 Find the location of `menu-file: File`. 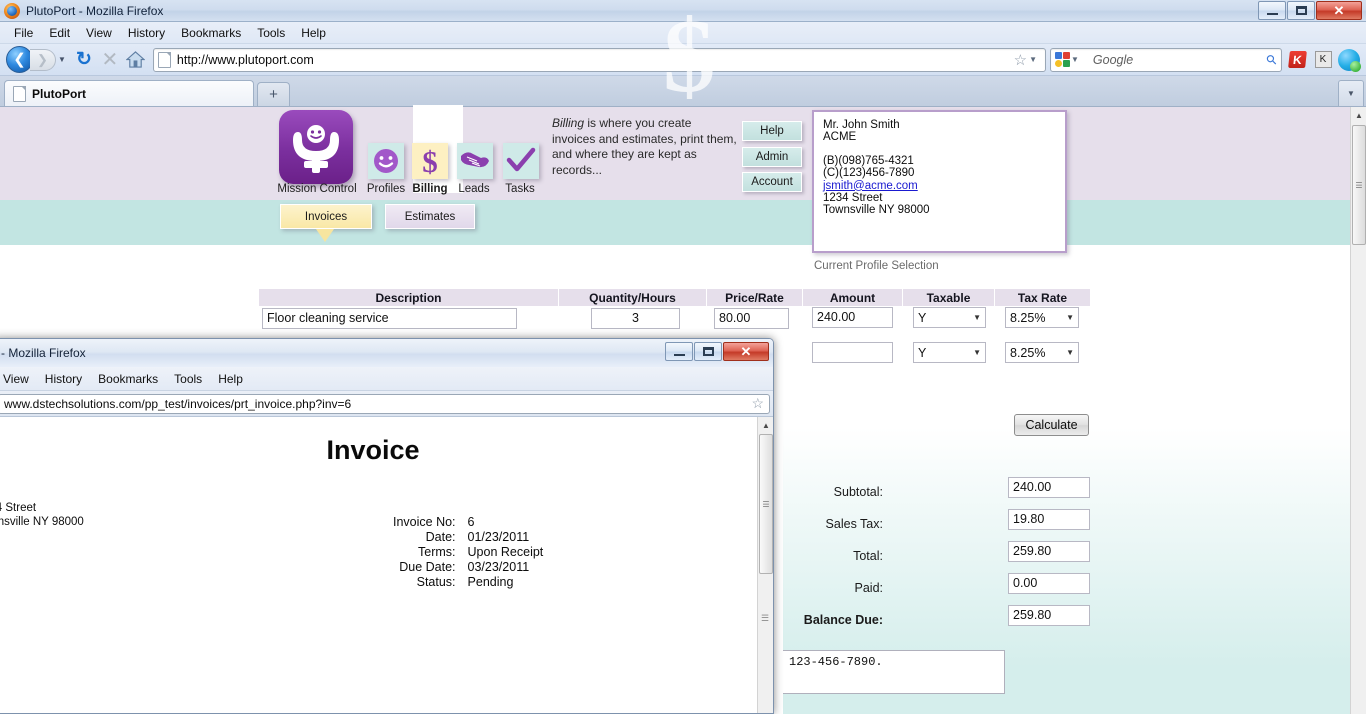

menu-file: File is located at coordinates (23, 33).